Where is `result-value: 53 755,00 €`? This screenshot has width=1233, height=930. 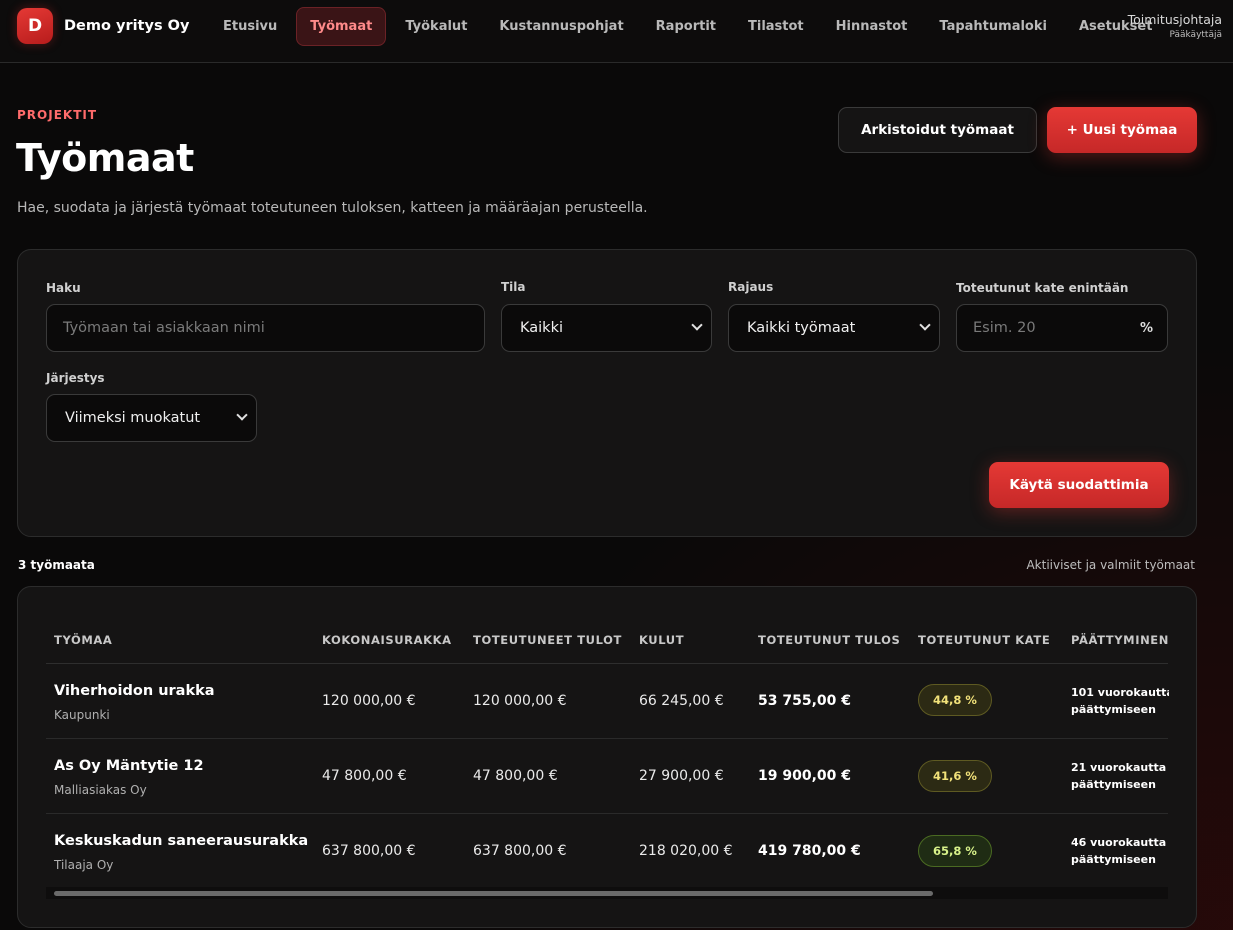
result-value: 53 755,00 € is located at coordinates (804, 701).